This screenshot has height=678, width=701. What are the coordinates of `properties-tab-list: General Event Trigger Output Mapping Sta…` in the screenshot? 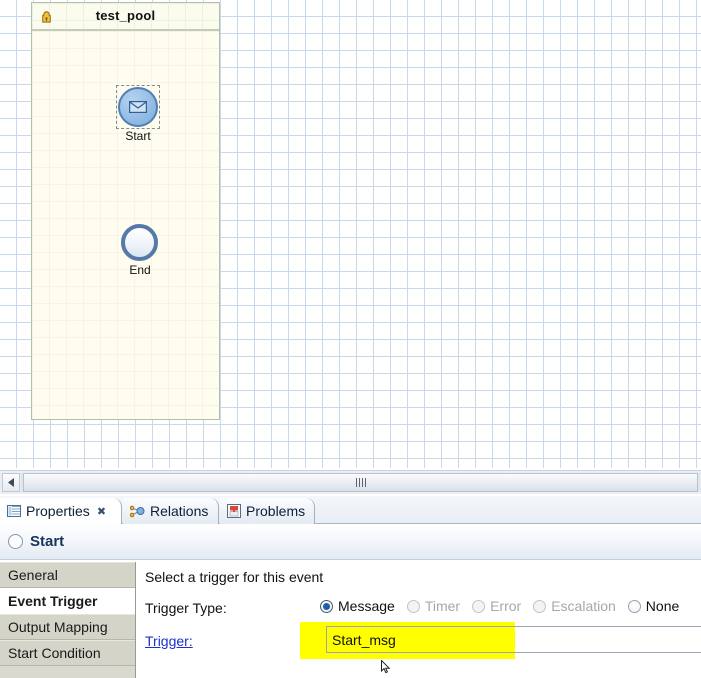 It's located at (68, 620).